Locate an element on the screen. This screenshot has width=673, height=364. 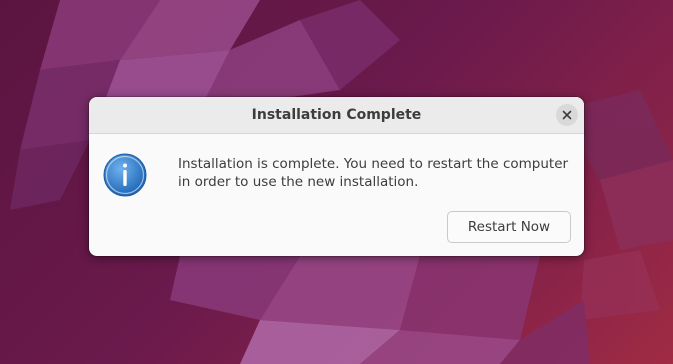
info-icon is located at coordinates (125, 175).